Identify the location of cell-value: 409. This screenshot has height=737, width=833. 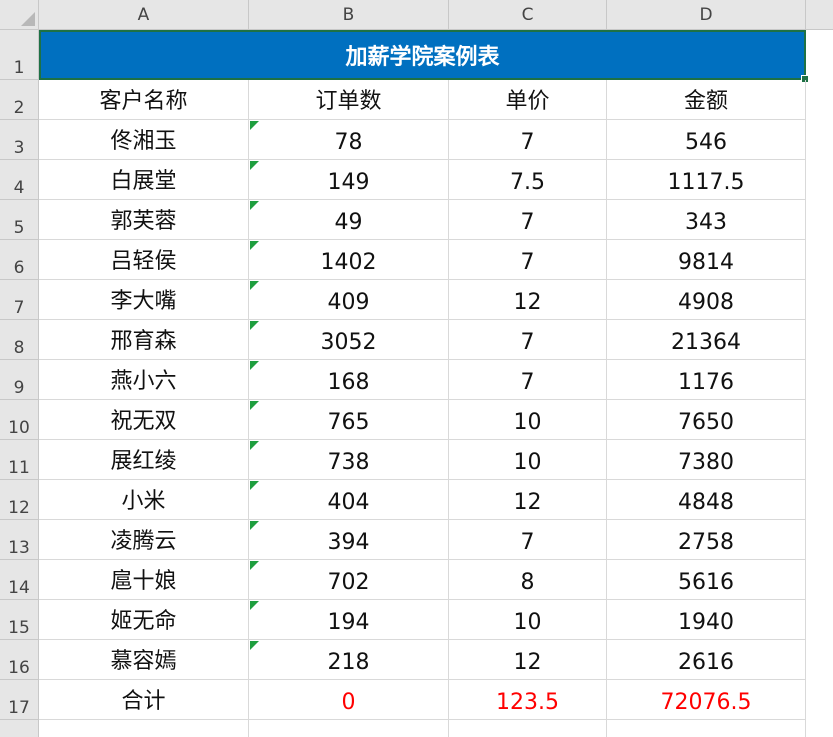
(348, 302).